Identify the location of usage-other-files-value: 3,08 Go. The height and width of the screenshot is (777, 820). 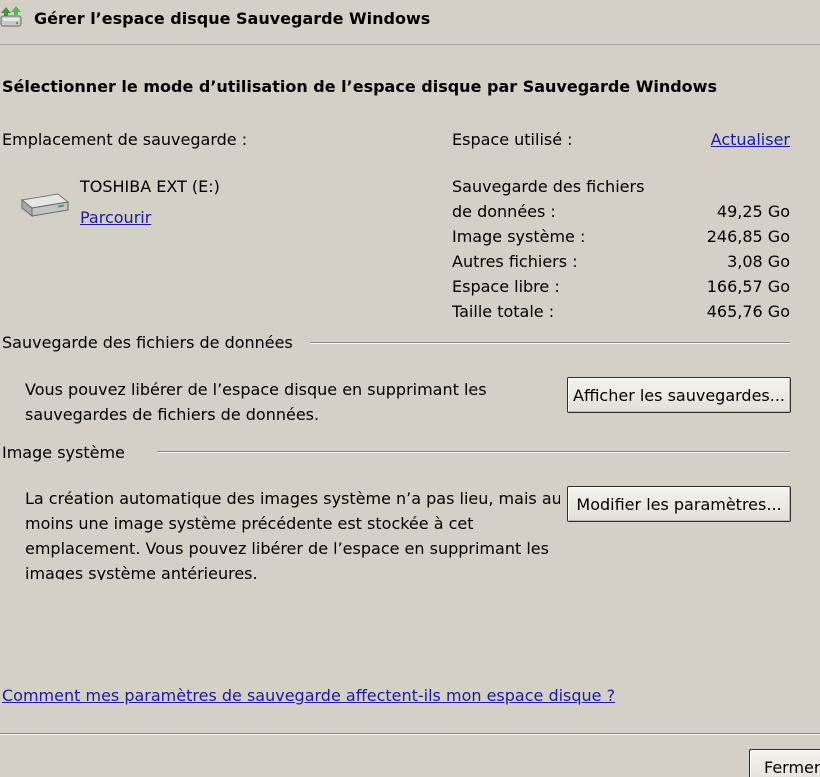
(758, 261).